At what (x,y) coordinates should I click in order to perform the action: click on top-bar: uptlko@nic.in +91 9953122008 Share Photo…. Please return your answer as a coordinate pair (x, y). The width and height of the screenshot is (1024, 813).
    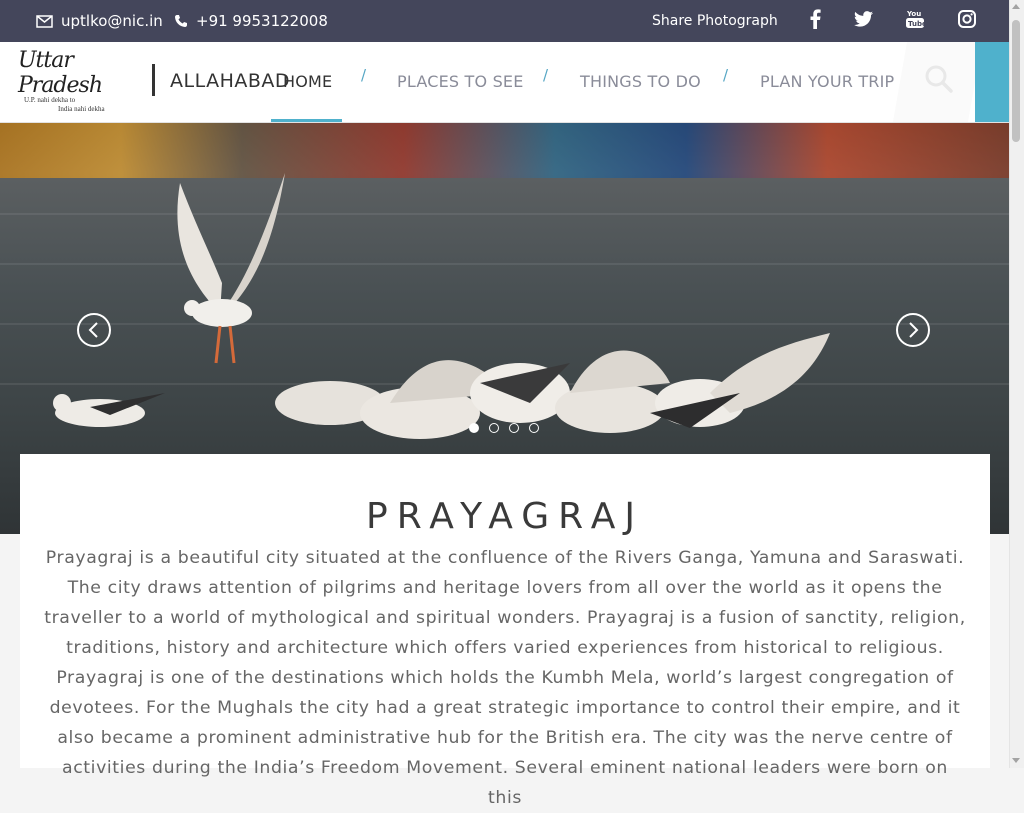
    Looking at the image, I should click on (504, 21).